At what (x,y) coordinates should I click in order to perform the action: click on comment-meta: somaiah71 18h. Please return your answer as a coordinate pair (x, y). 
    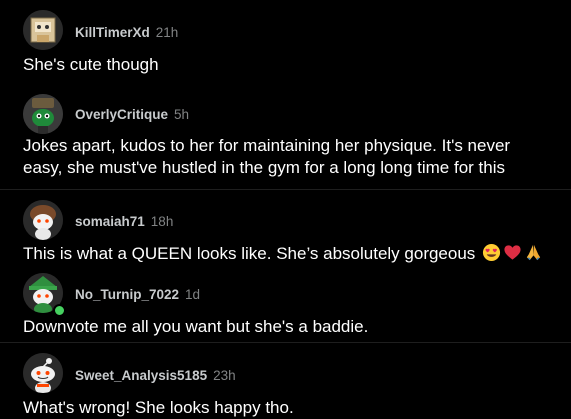
    Looking at the image, I should click on (124, 221).